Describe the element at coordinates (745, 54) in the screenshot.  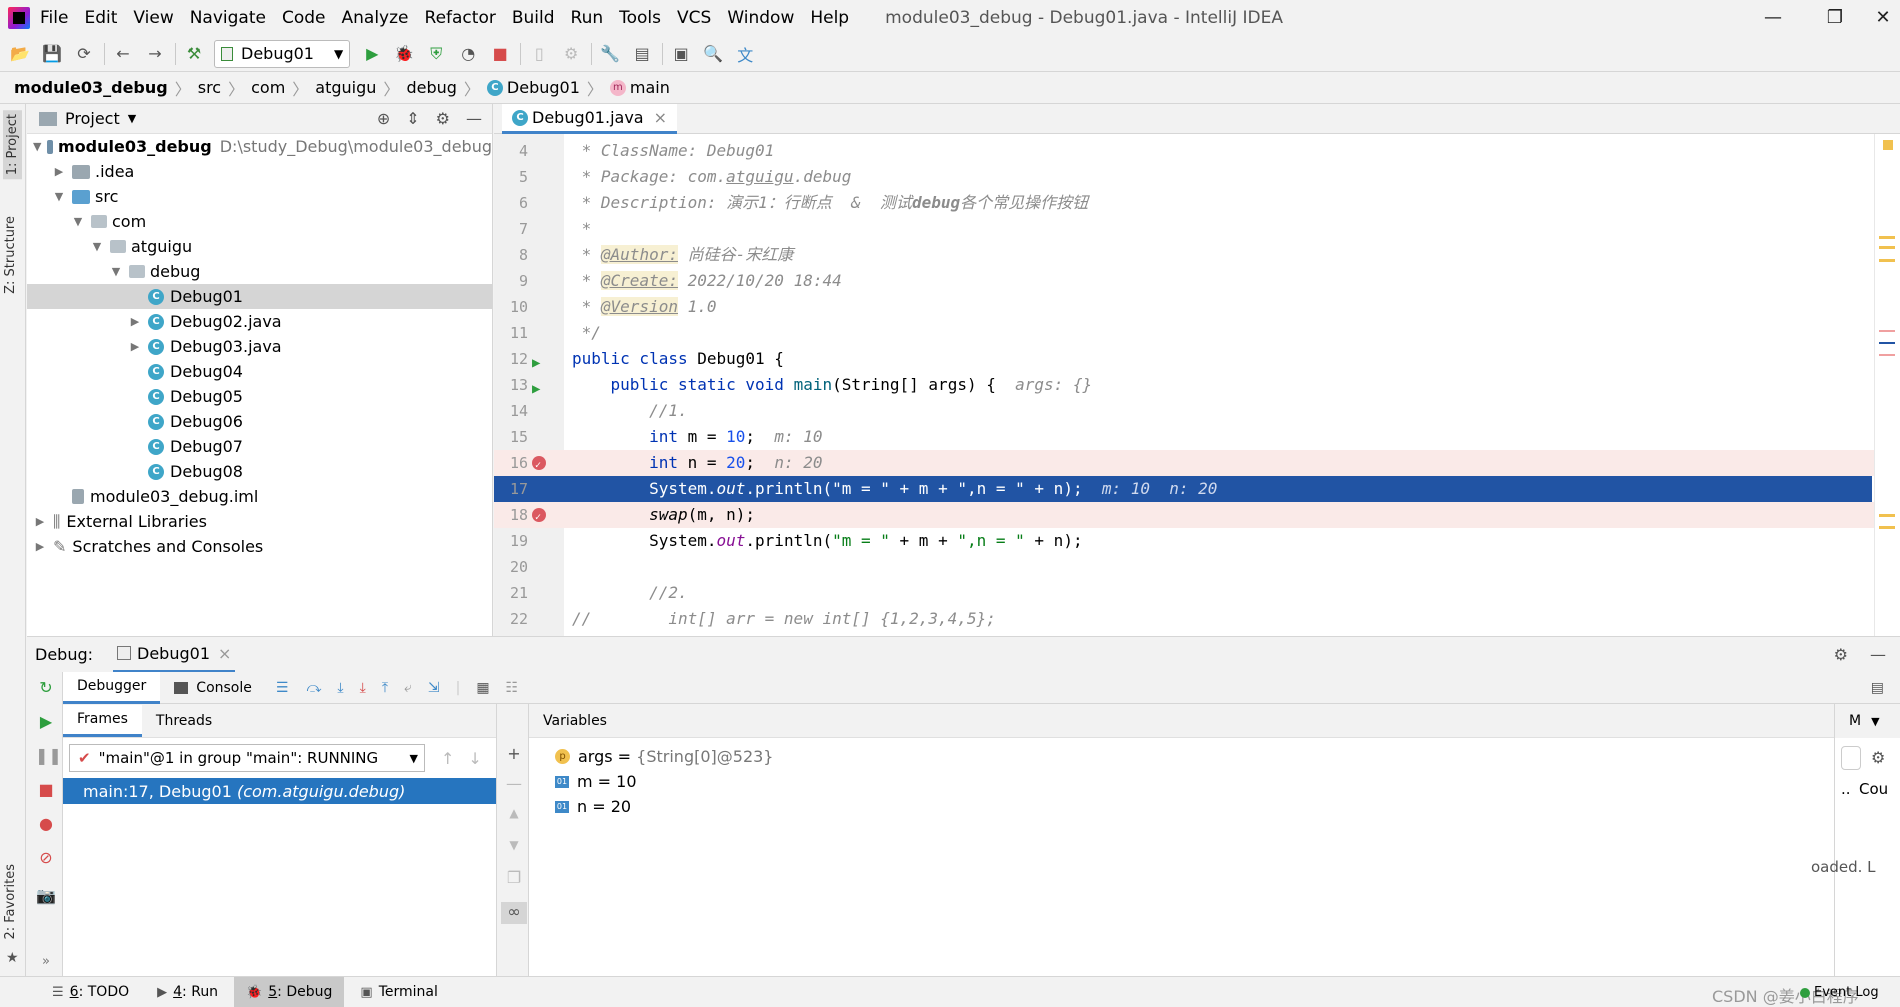
I see `translate-icon: 文` at that location.